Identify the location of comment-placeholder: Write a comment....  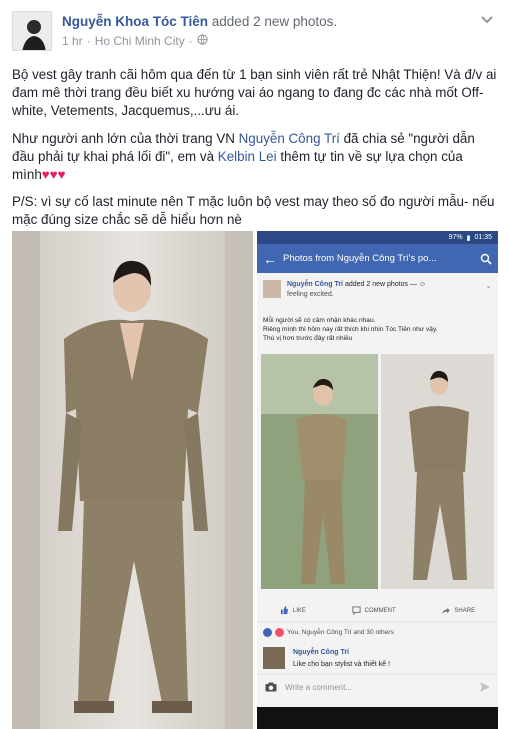
(318, 687).